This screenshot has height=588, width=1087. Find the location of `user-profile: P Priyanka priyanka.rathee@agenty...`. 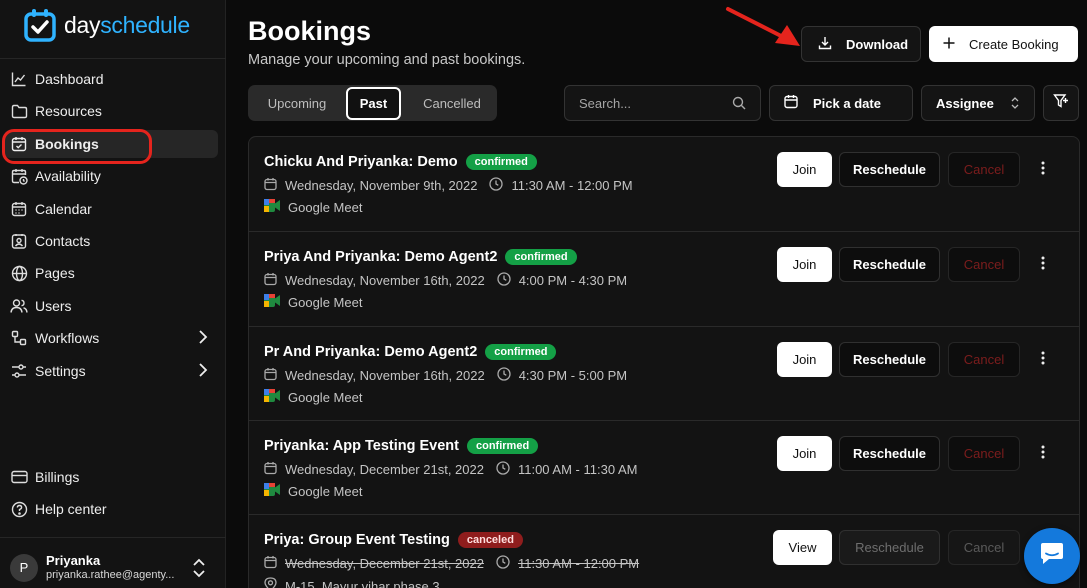

user-profile: P Priyanka priyanka.rathee@agenty... is located at coordinates (92, 567).